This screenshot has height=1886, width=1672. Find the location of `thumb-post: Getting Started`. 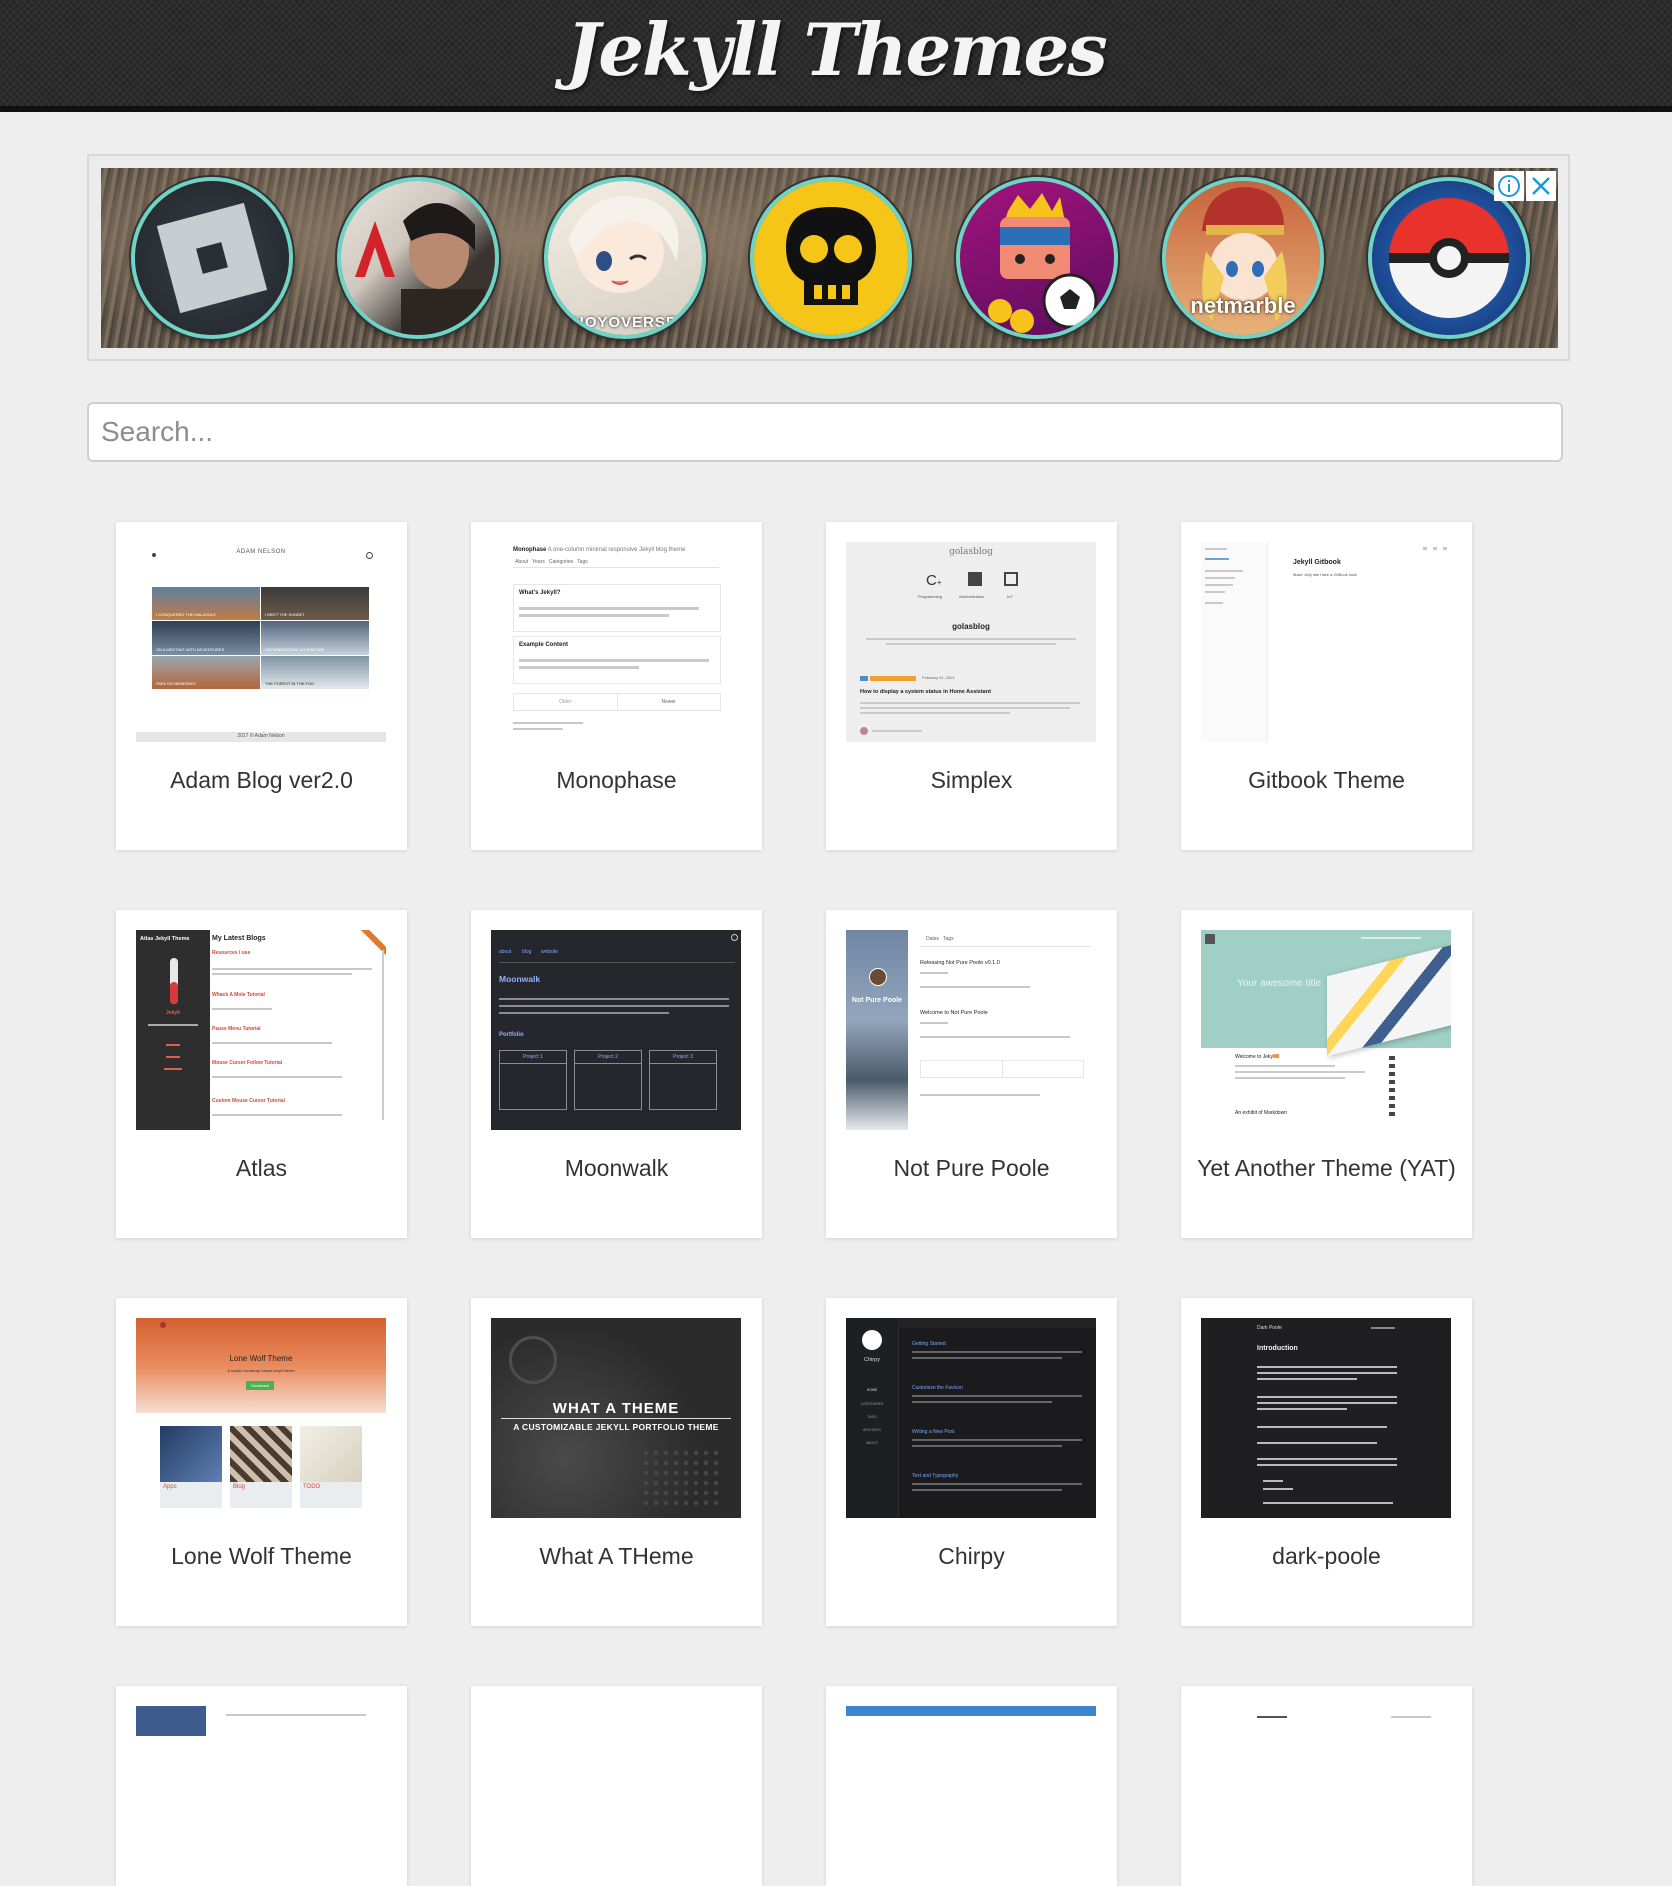

thumb-post: Getting Started is located at coordinates (929, 1344).